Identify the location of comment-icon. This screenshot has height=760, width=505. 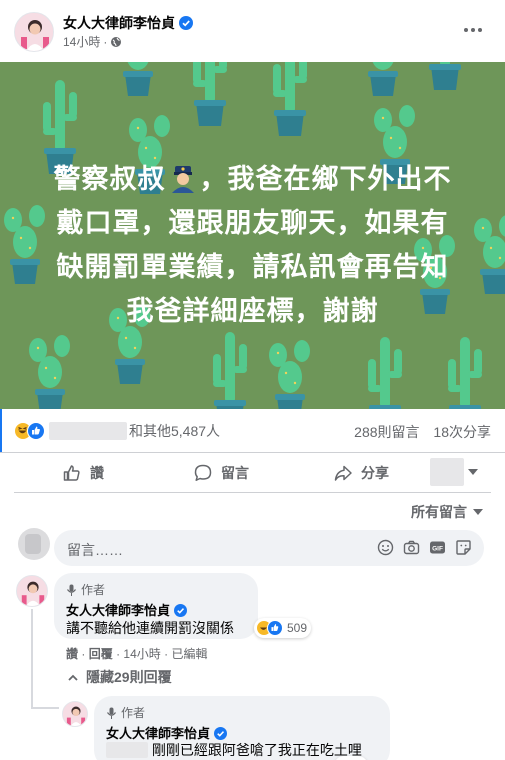
(203, 472).